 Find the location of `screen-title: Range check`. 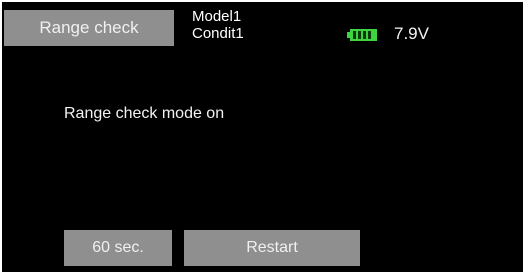

screen-title: Range check is located at coordinates (89, 28).